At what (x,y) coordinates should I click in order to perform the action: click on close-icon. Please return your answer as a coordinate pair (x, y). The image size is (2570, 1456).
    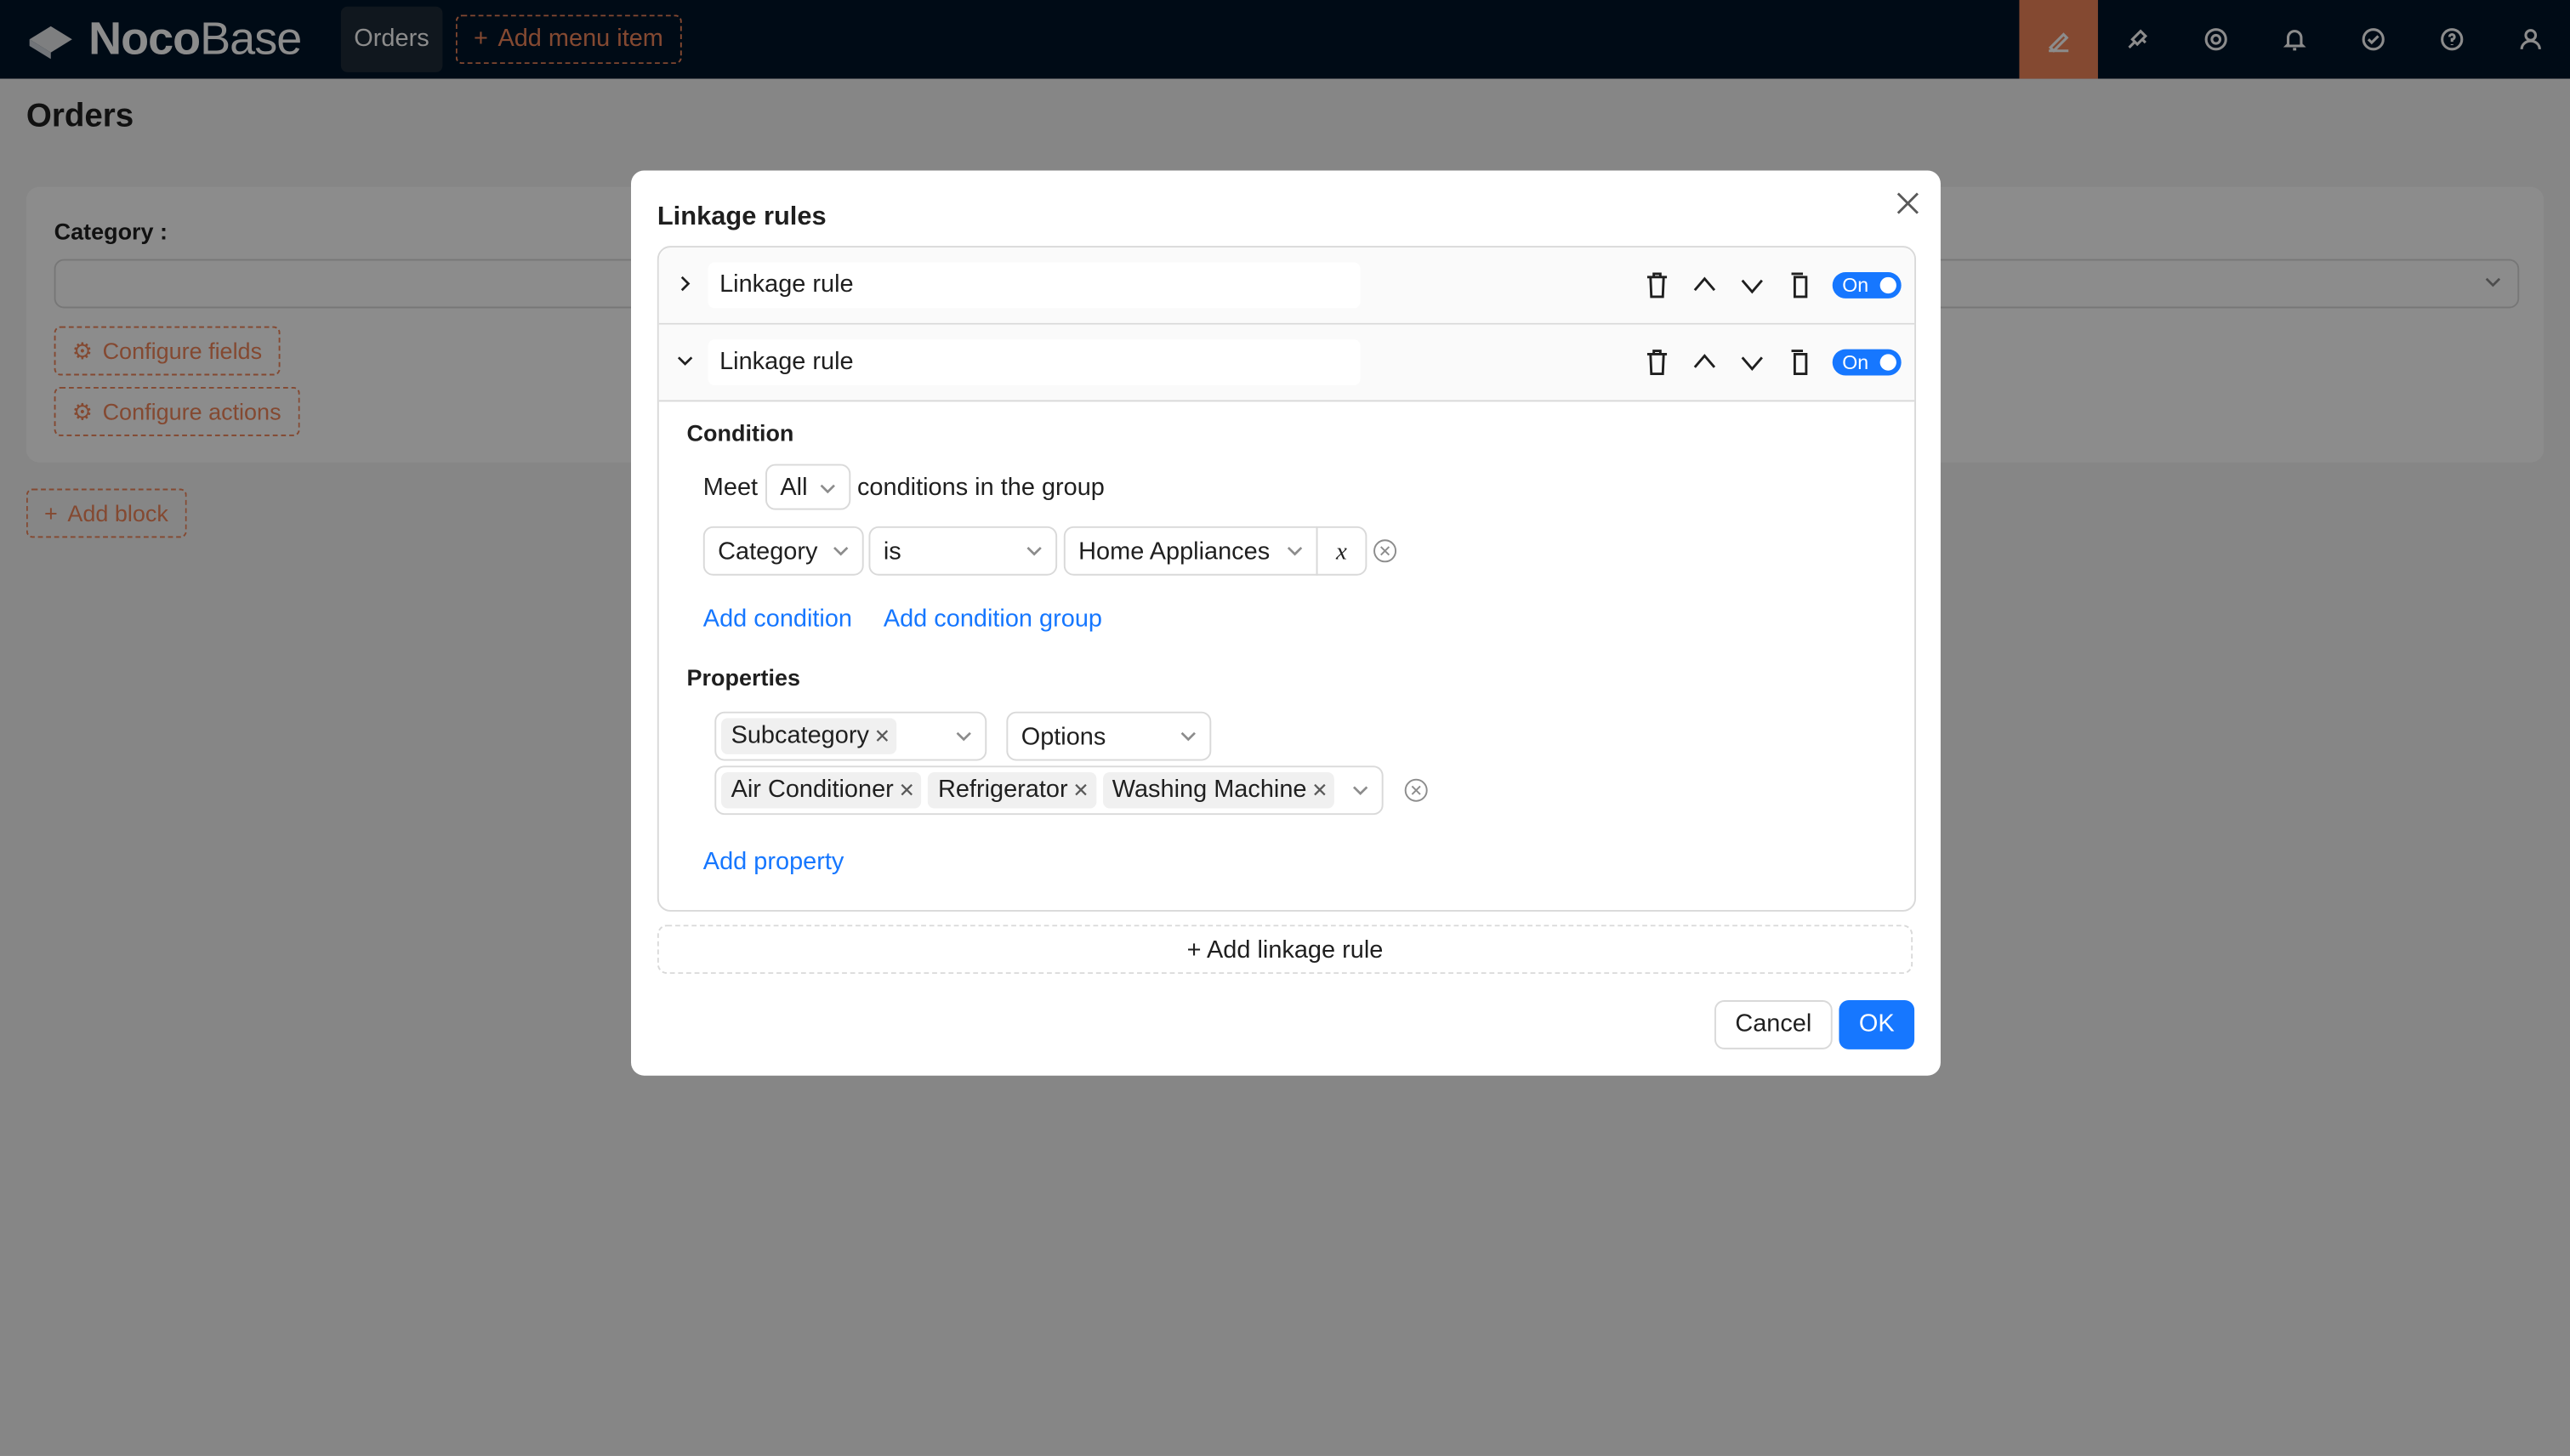
    Looking at the image, I should click on (1908, 204).